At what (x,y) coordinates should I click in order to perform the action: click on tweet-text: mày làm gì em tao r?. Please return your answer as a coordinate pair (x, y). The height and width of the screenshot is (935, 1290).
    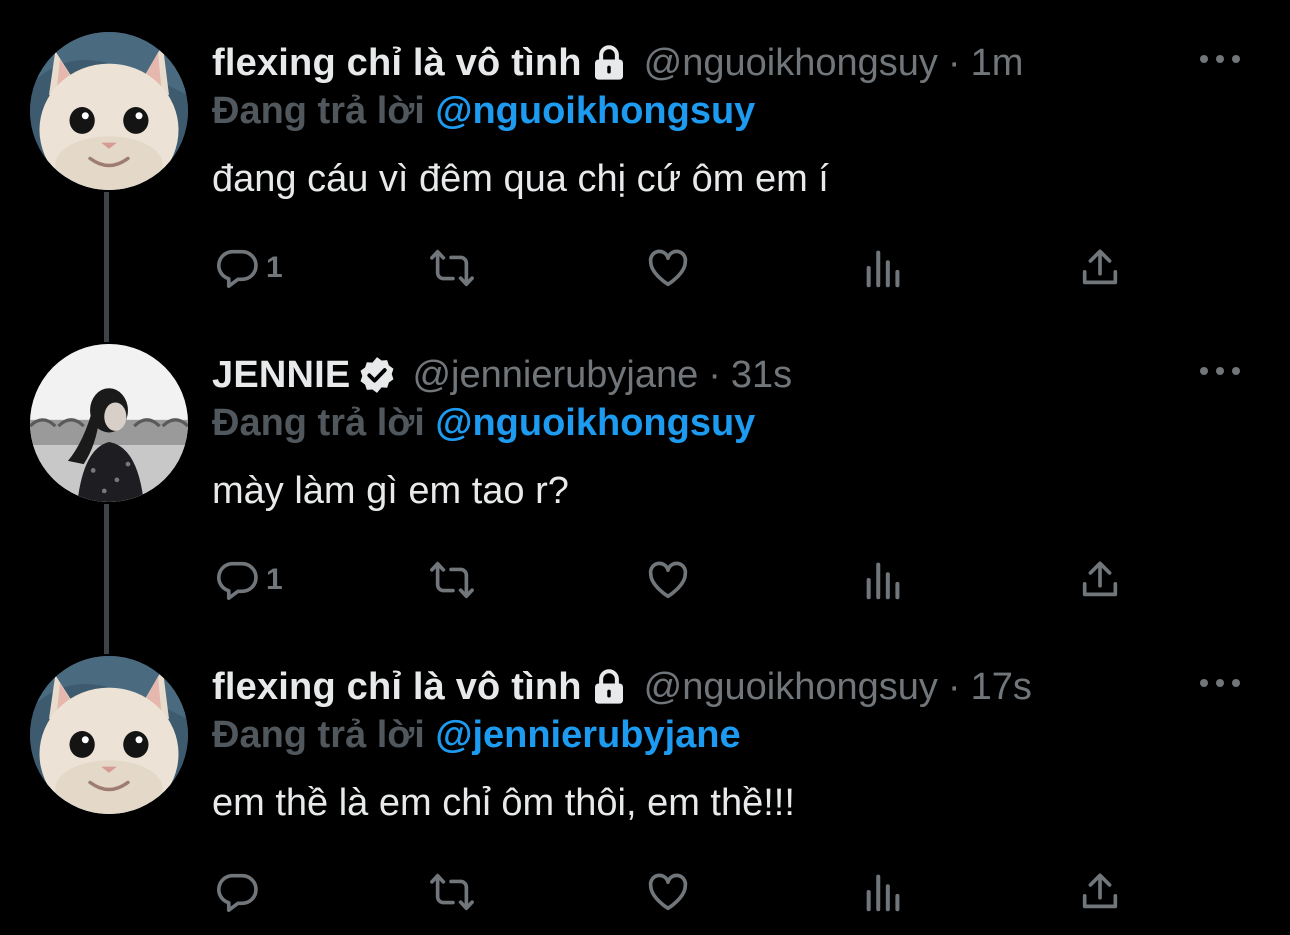
    Looking at the image, I should click on (390, 491).